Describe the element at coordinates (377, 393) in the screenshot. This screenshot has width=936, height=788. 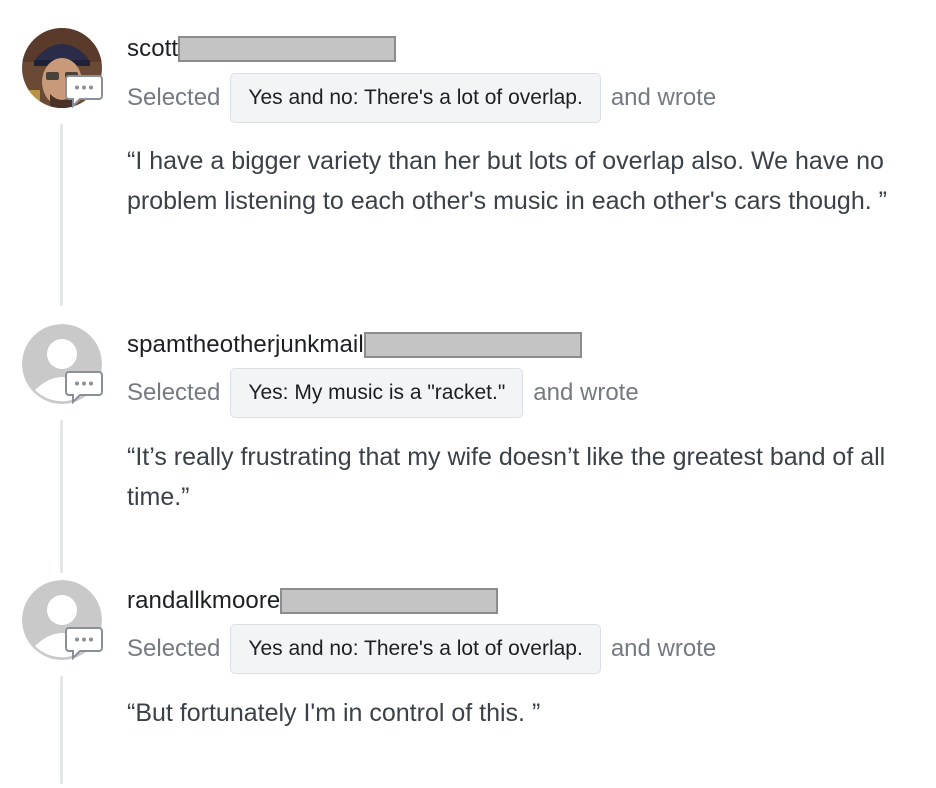
I see `choice-pill: Yes: My music is a "racket."` at that location.